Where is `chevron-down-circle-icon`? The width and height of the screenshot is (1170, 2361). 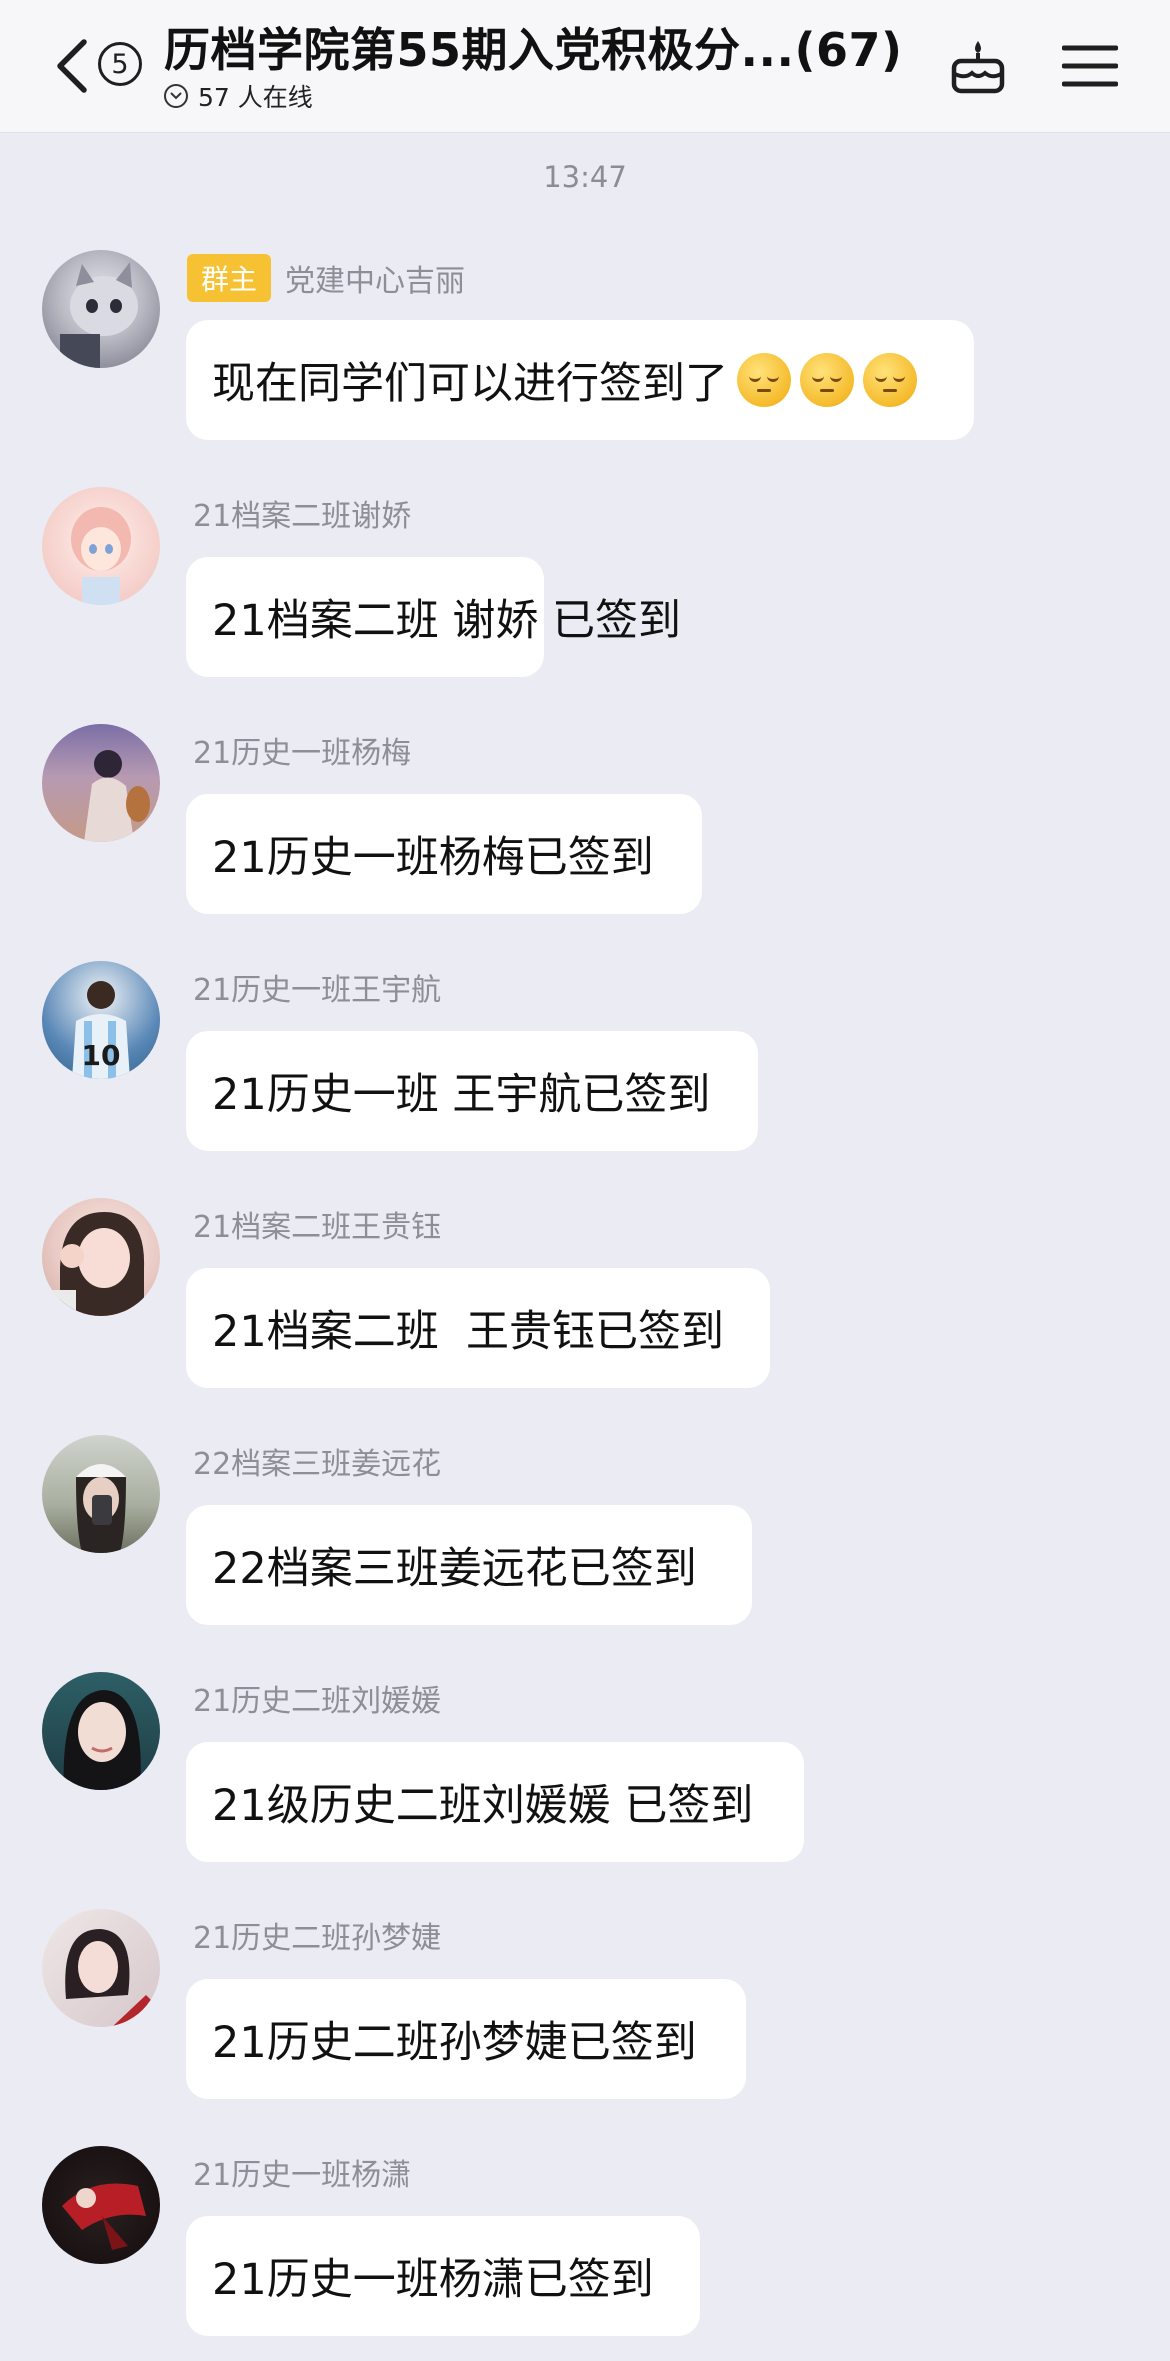
chevron-down-circle-icon is located at coordinates (176, 96).